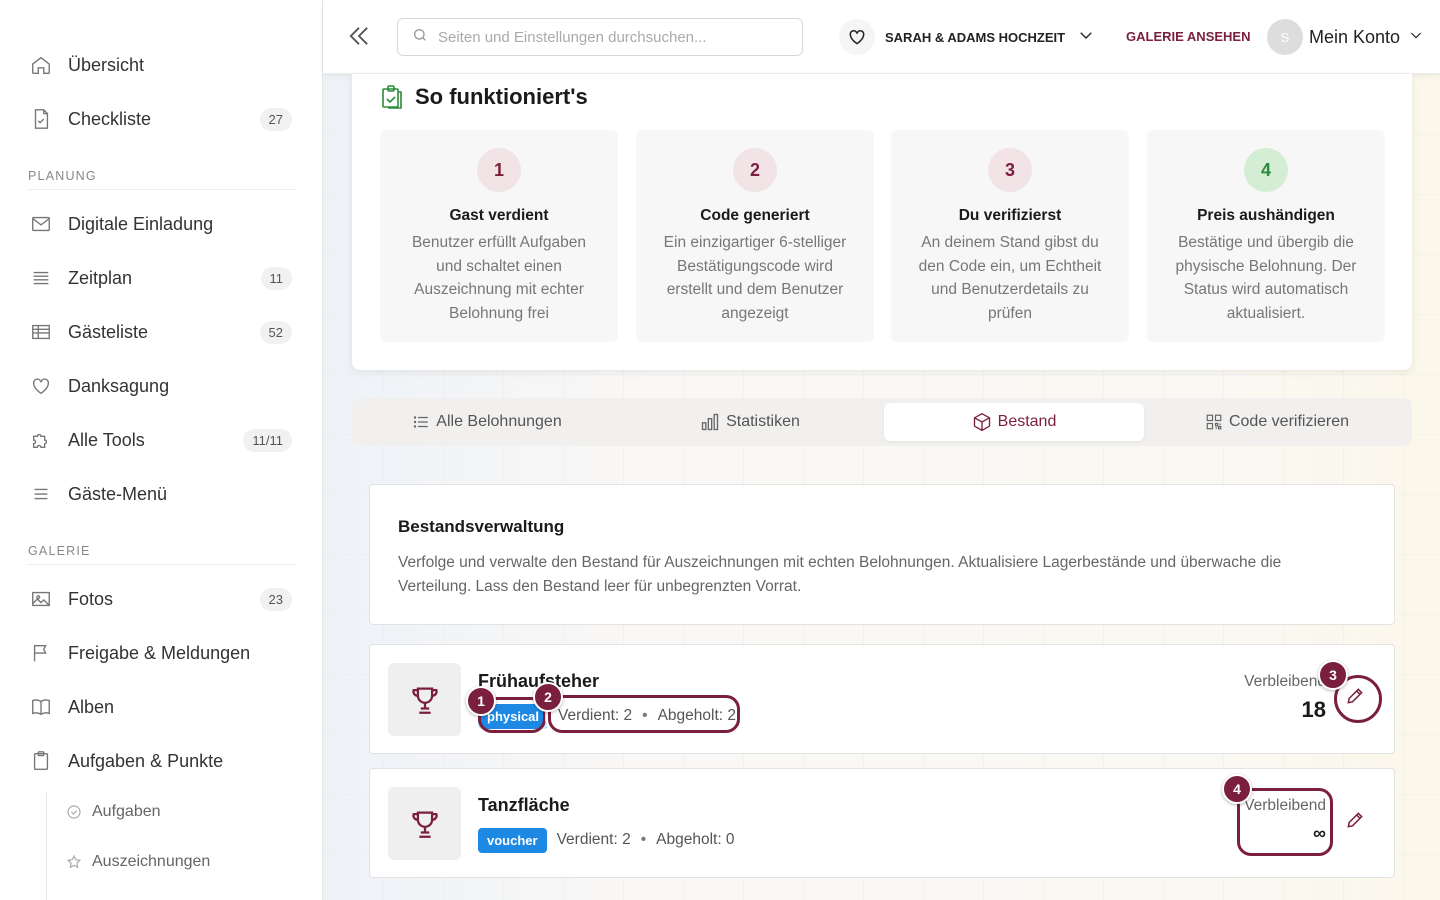  Describe the element at coordinates (420, 37) in the screenshot. I see `search-icon` at that location.